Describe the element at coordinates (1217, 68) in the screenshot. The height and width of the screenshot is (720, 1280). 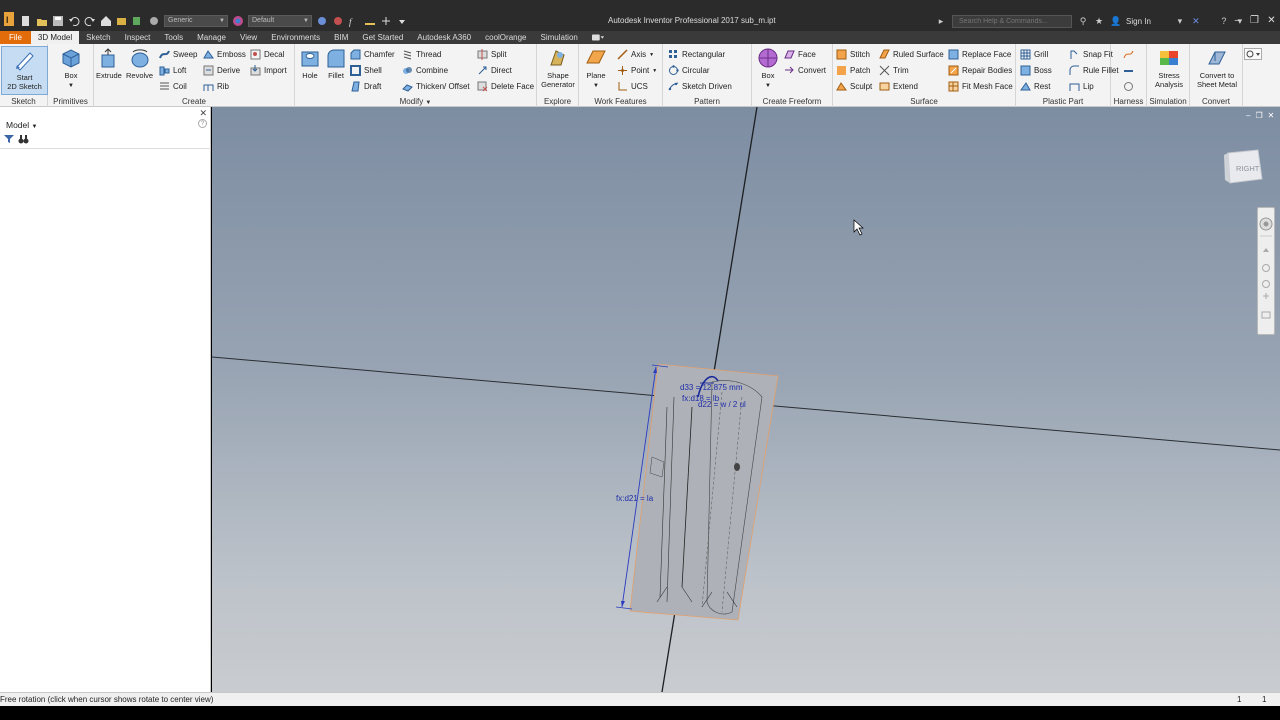
I see `convert-sheet-metal-button: Convert to Sheet Metal` at that location.